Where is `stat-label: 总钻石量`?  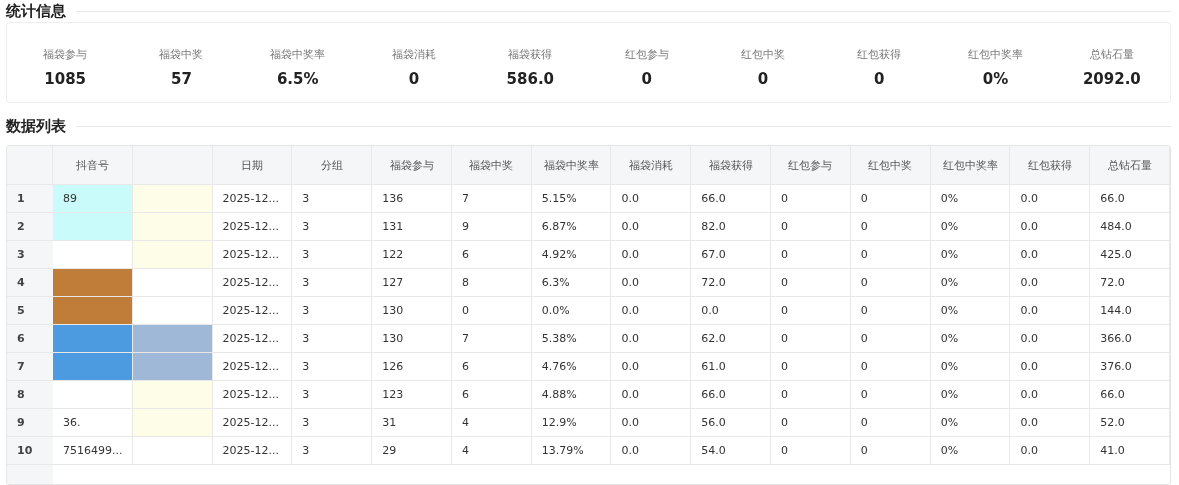 stat-label: 总钻石量 is located at coordinates (1111, 54).